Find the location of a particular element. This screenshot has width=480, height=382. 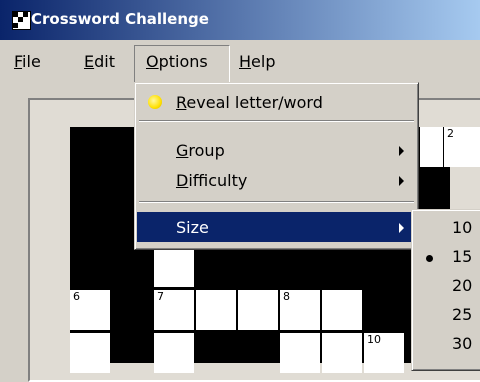

menu-item-label: Size is located at coordinates (192, 227).